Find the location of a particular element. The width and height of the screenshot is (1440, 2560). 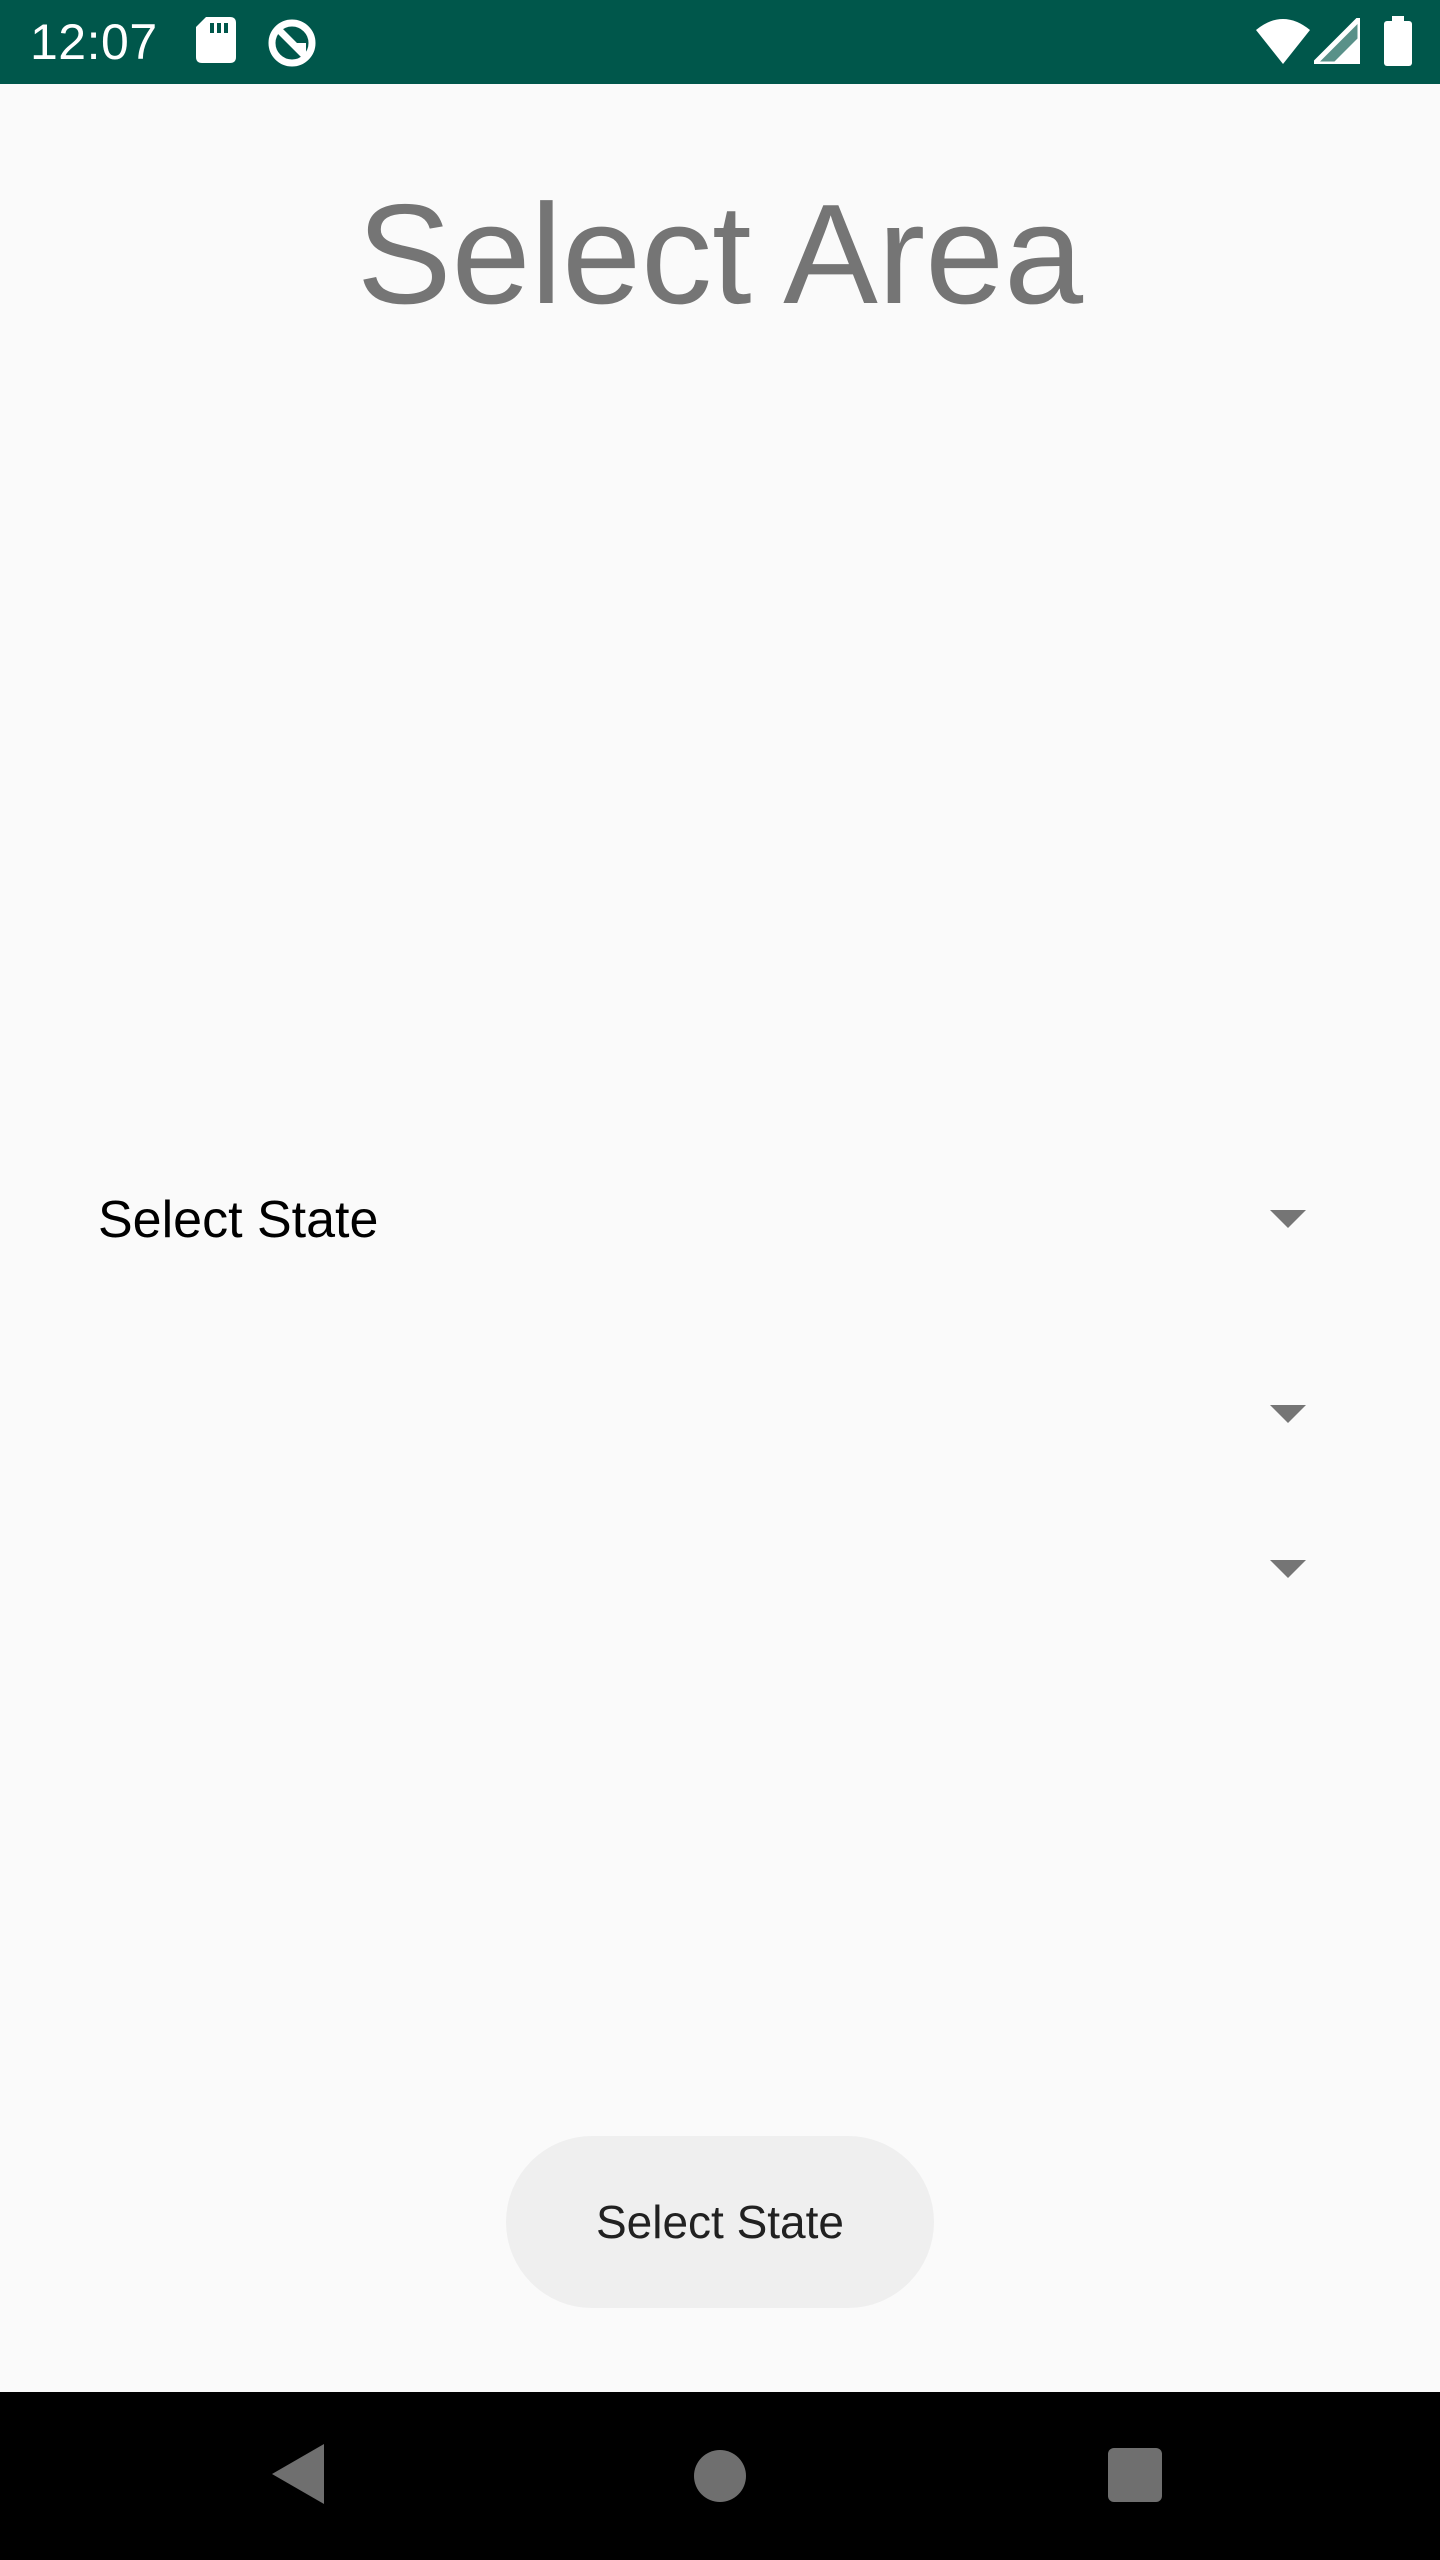

battery-icon is located at coordinates (1398, 43).